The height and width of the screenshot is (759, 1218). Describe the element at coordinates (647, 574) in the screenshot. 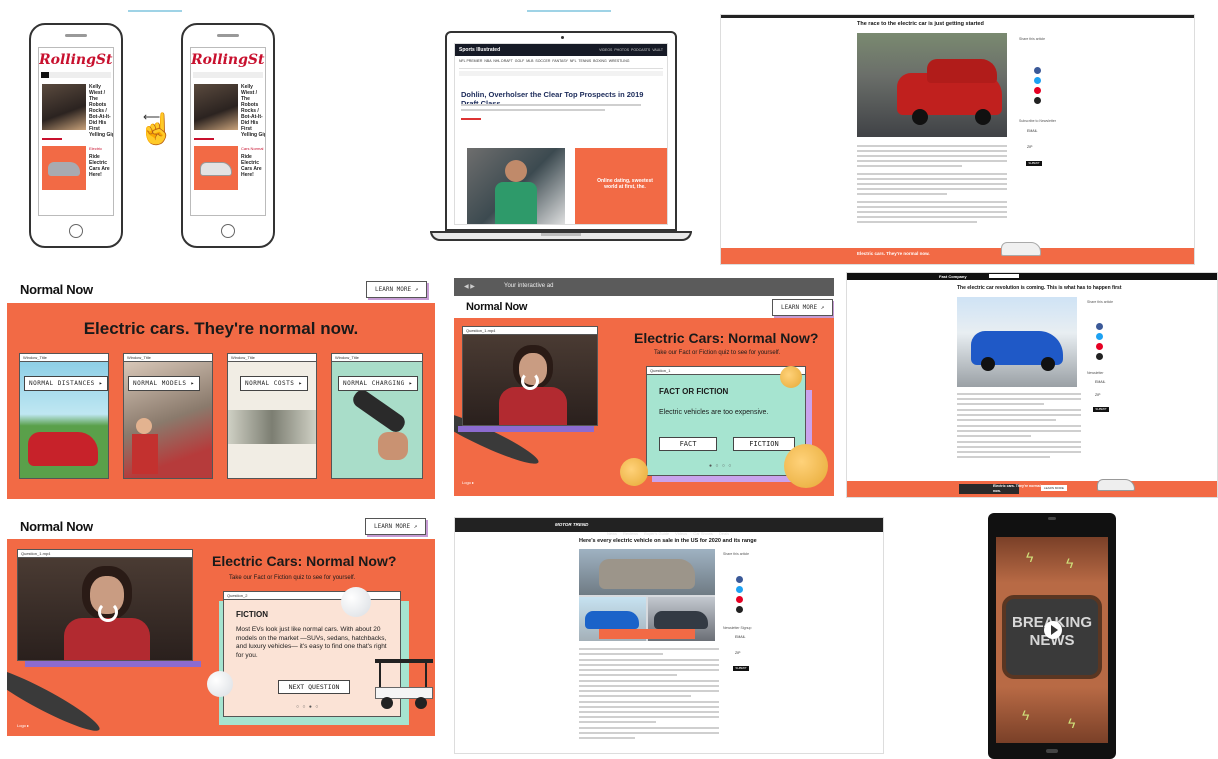

I see `grey-suv` at that location.